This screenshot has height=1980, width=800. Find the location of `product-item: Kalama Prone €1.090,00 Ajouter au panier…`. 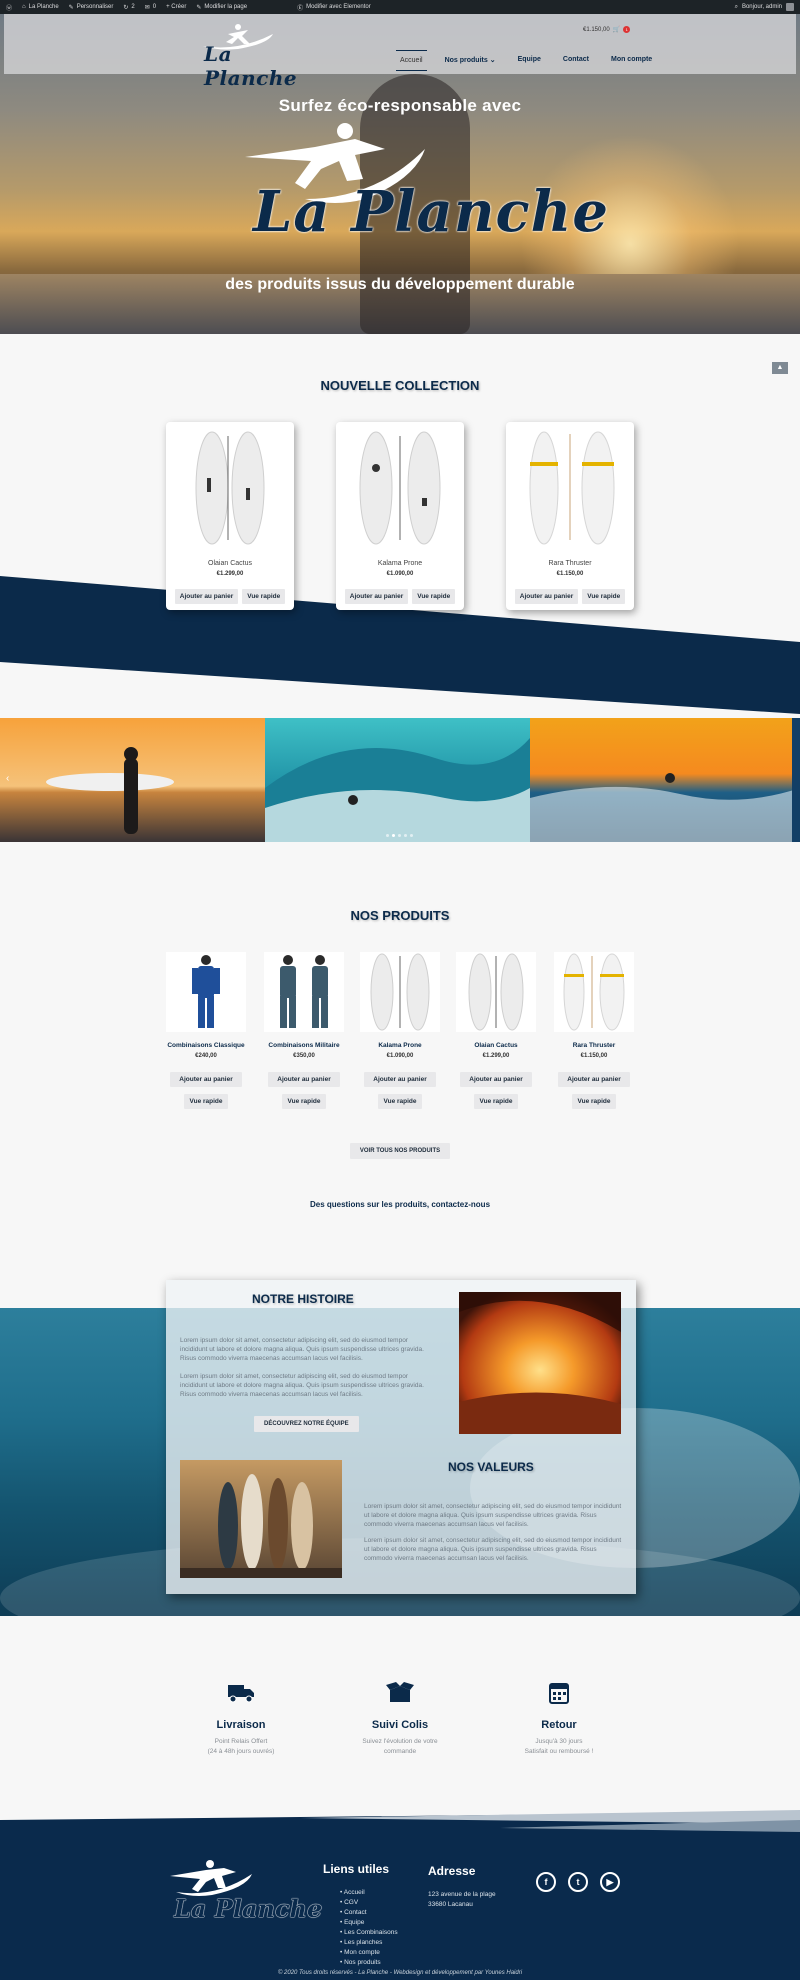

product-item: Kalama Prone €1.090,00 Ajouter au panier… is located at coordinates (400, 1032).